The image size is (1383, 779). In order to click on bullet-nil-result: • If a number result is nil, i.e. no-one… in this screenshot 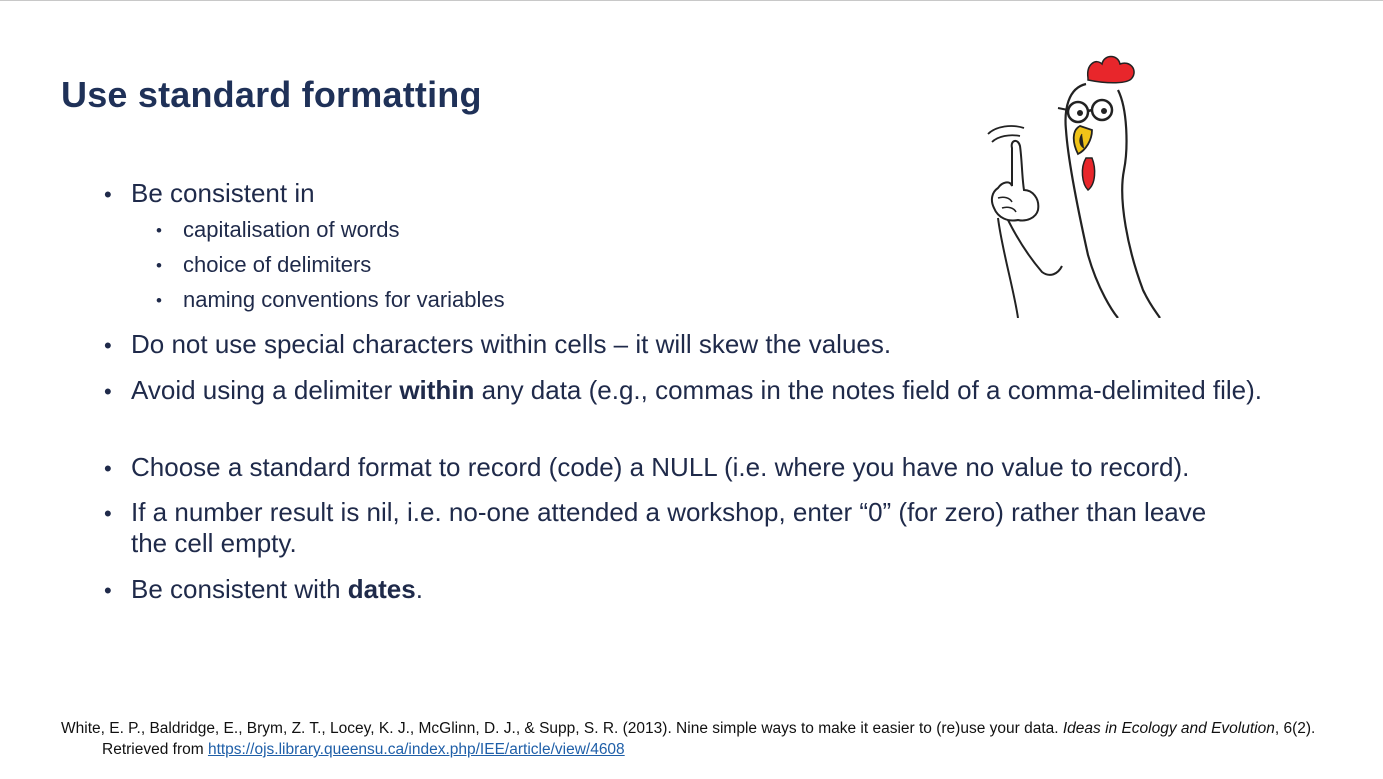, I will do `click(655, 527)`.